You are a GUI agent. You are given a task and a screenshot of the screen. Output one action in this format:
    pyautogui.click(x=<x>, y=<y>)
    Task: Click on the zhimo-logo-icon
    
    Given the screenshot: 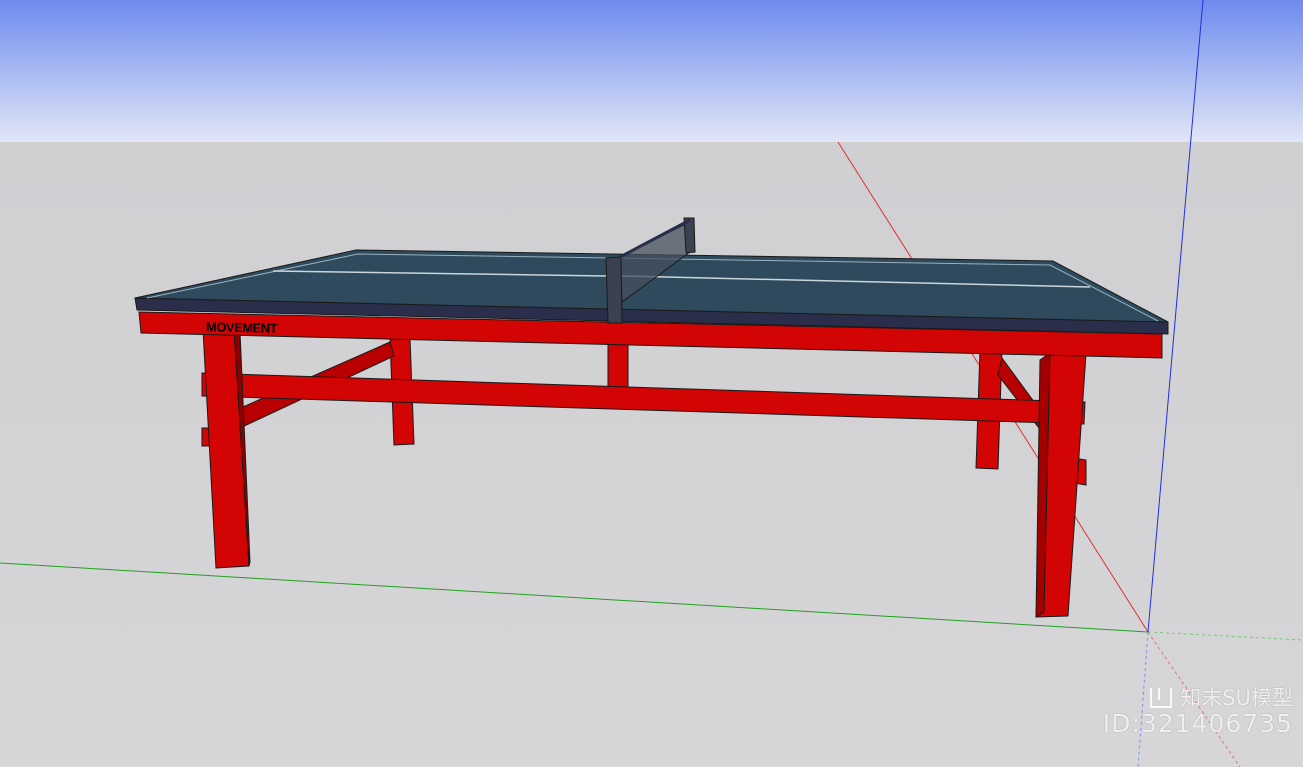 What is the action you would take?
    pyautogui.click(x=1161, y=698)
    